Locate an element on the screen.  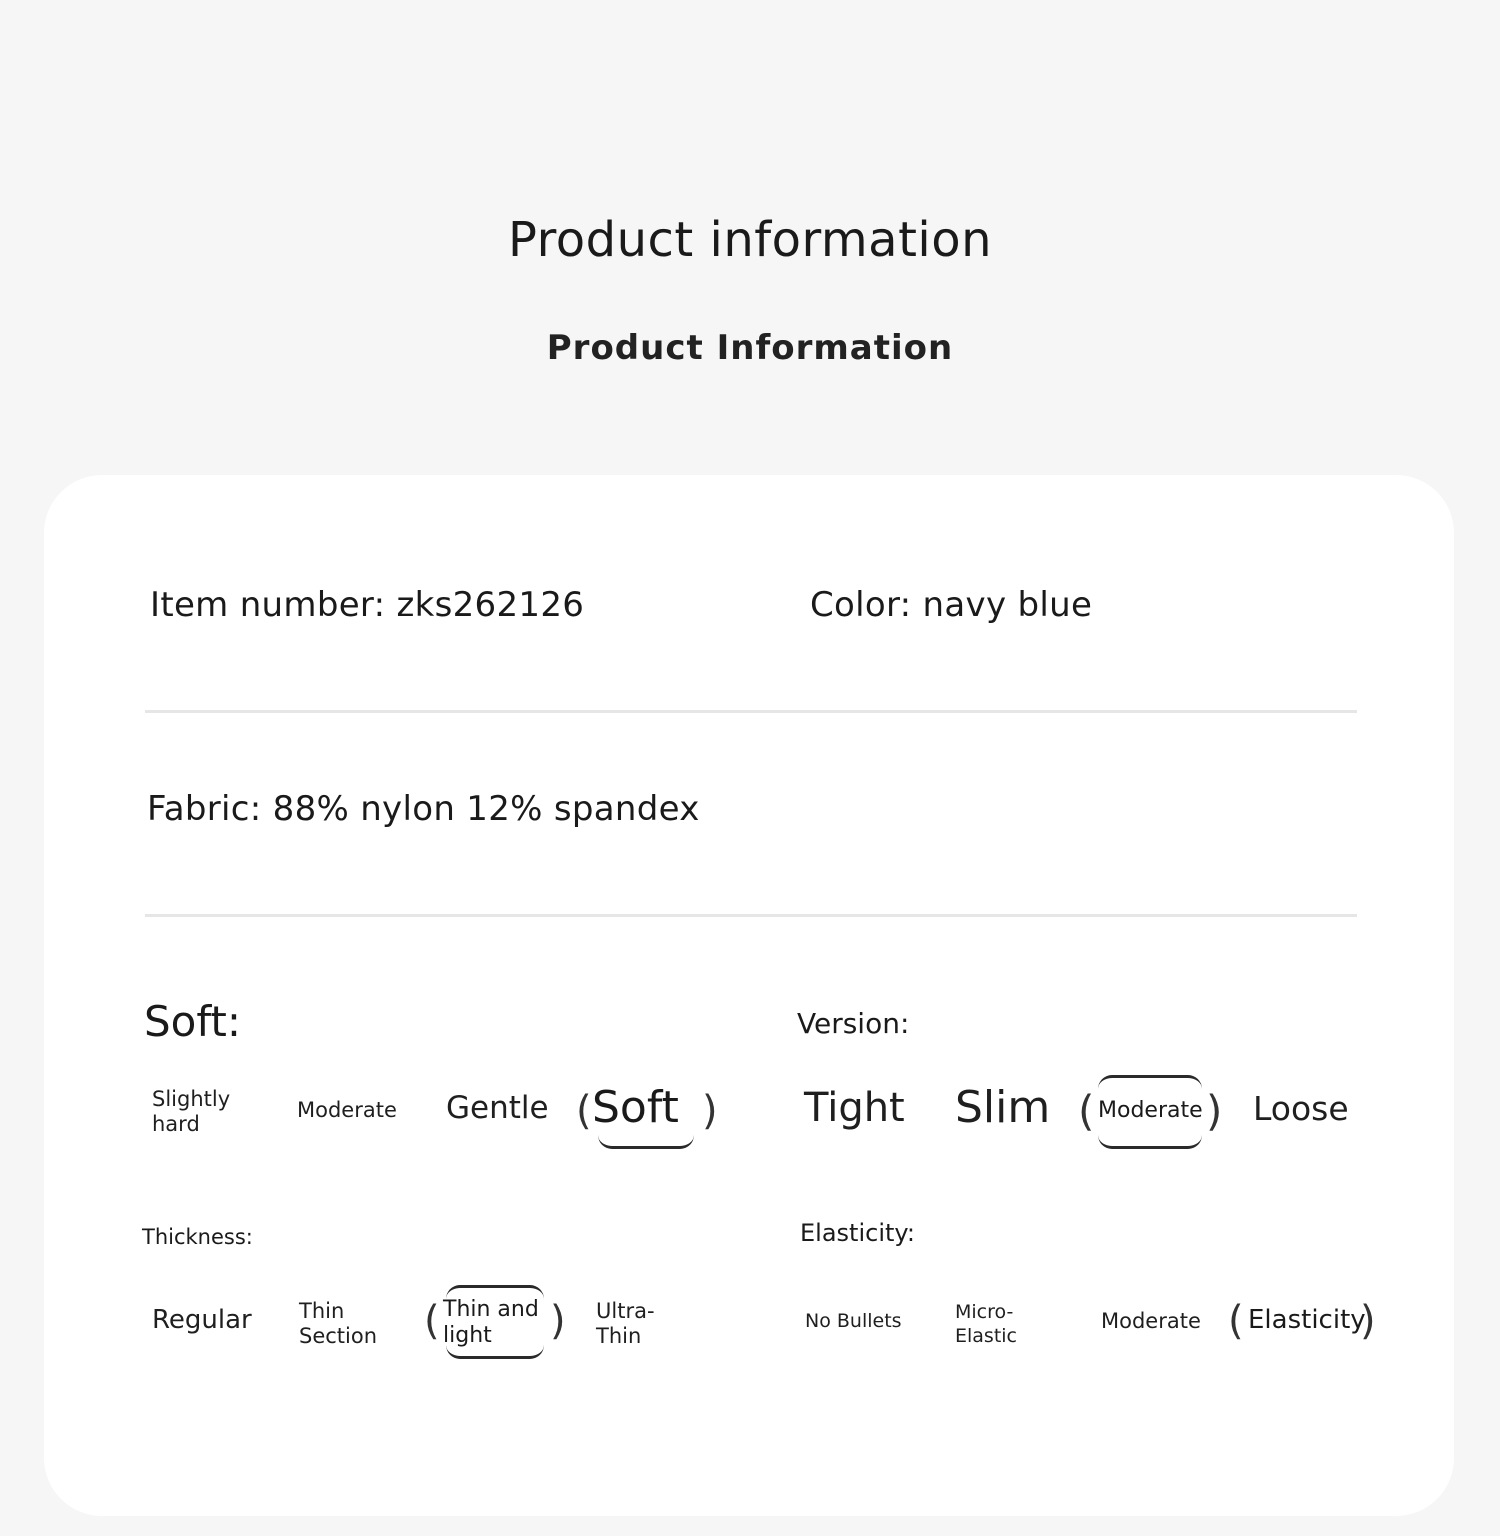
page-subtitle: Product Information is located at coordinates (750, 348).